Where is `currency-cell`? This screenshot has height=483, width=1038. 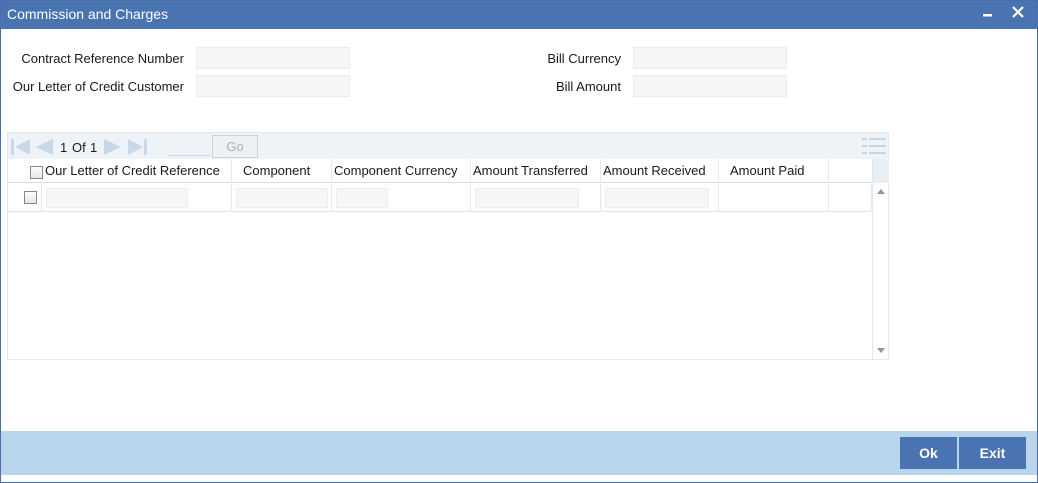 currency-cell is located at coordinates (401, 198).